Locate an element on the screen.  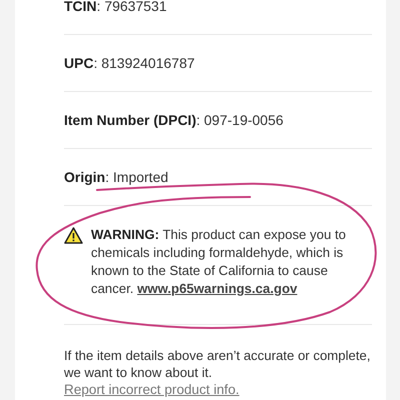
detail-text: TCIN: 79637531 is located at coordinates (115, 7).